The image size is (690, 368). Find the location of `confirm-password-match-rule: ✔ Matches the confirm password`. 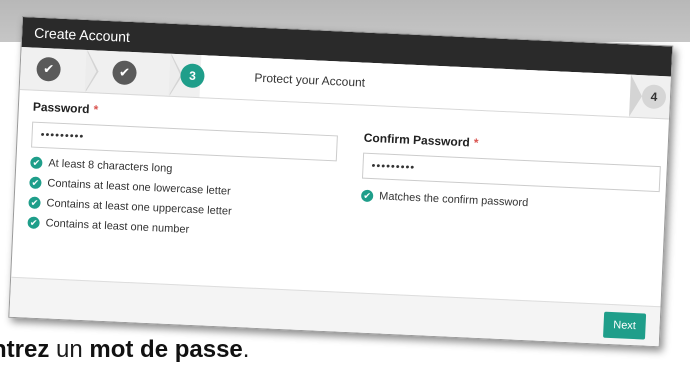

confirm-password-match-rule: ✔ Matches the confirm password is located at coordinates (444, 200).